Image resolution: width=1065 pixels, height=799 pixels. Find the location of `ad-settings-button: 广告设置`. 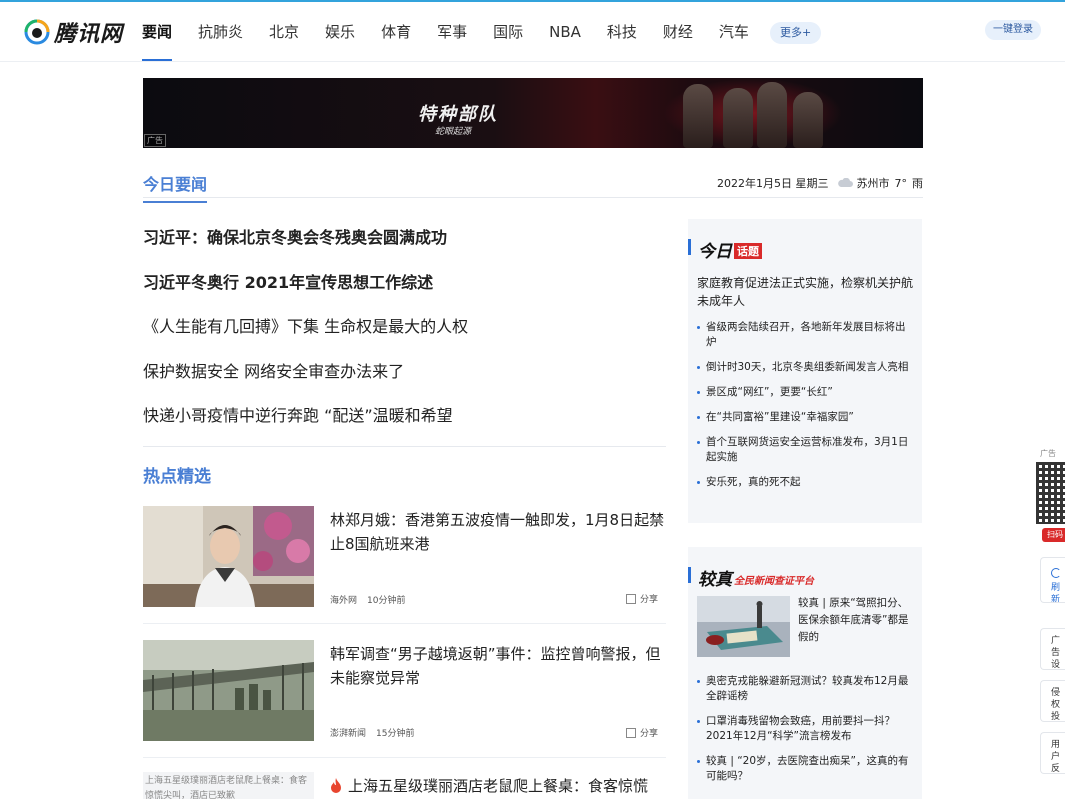

ad-settings-button: 广告设置 is located at coordinates (1052, 649).